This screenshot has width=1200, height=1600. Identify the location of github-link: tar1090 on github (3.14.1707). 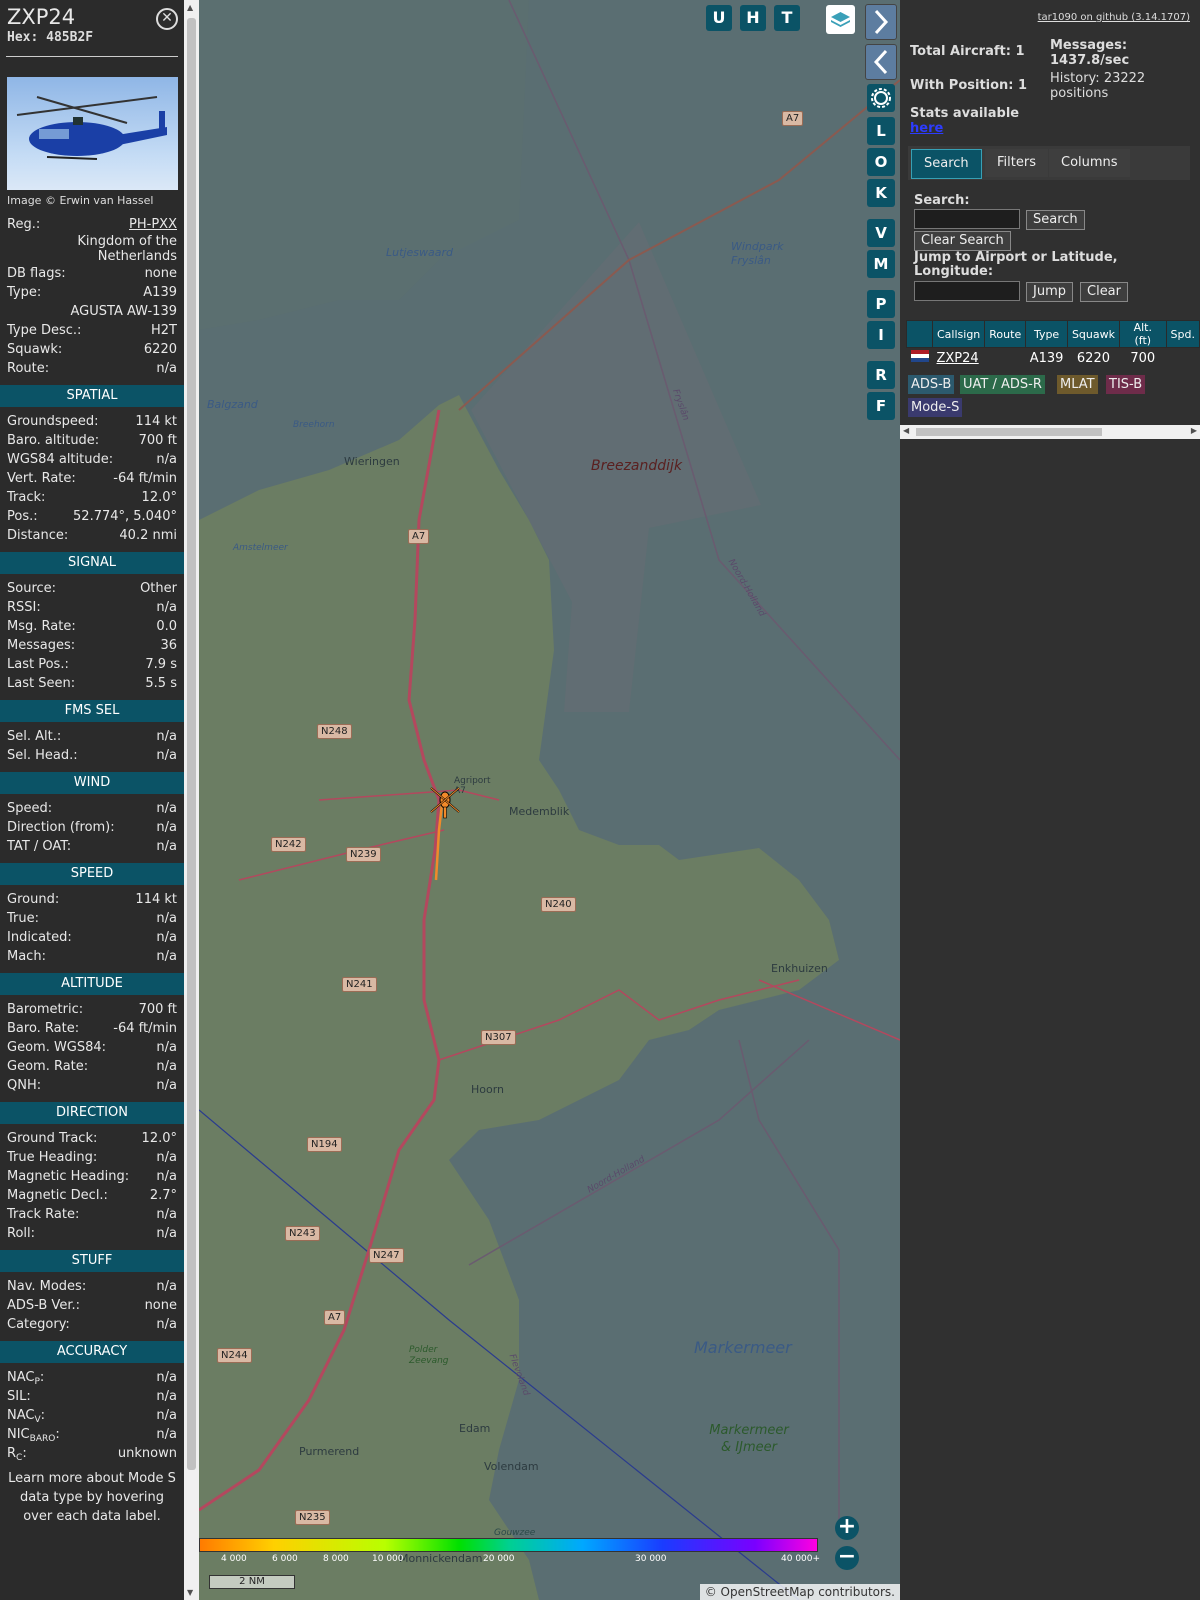
(1114, 17).